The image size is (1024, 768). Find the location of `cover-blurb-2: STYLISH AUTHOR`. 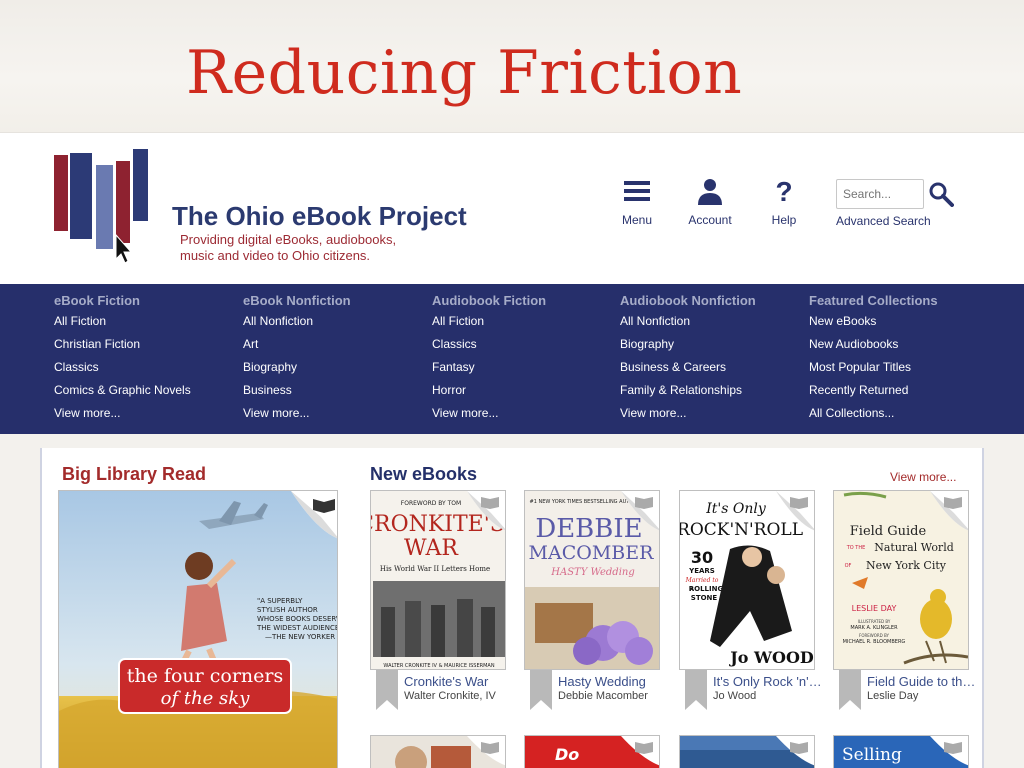

cover-blurb-2: STYLISH AUTHOR is located at coordinates (287, 610).